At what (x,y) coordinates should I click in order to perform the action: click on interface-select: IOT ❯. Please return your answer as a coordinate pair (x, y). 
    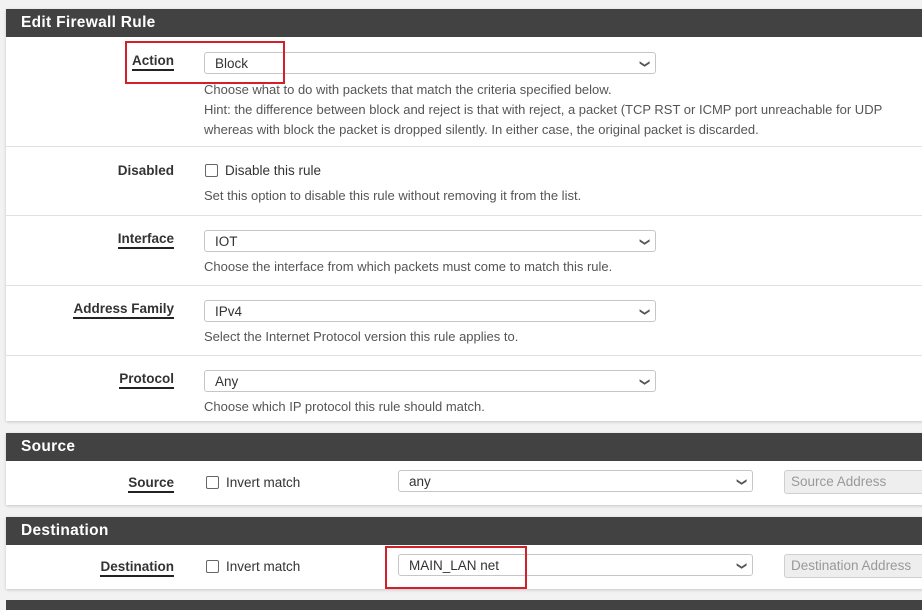
    Looking at the image, I should click on (430, 241).